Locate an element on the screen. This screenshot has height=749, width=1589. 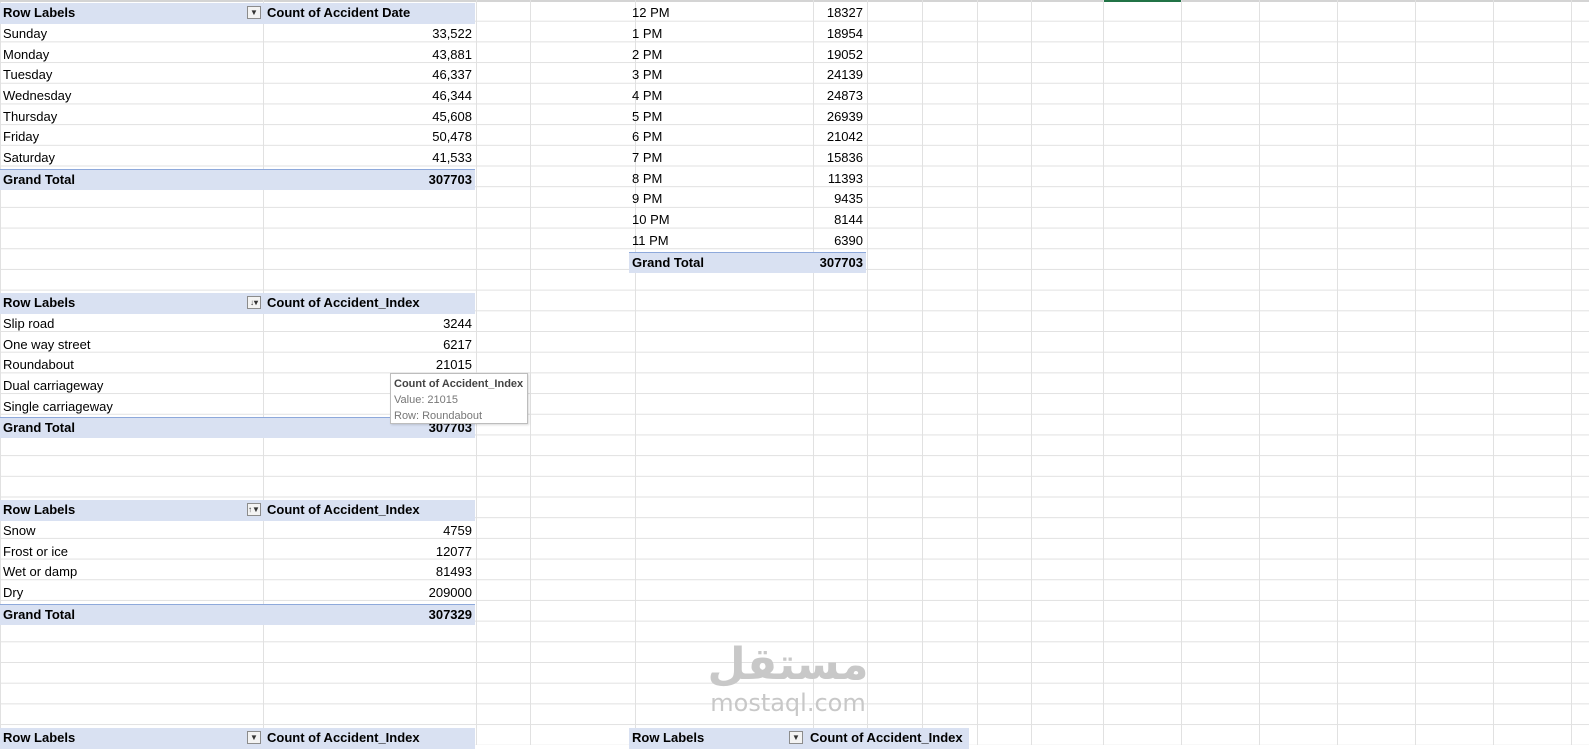
row-value: 15836 is located at coordinates (844, 157).